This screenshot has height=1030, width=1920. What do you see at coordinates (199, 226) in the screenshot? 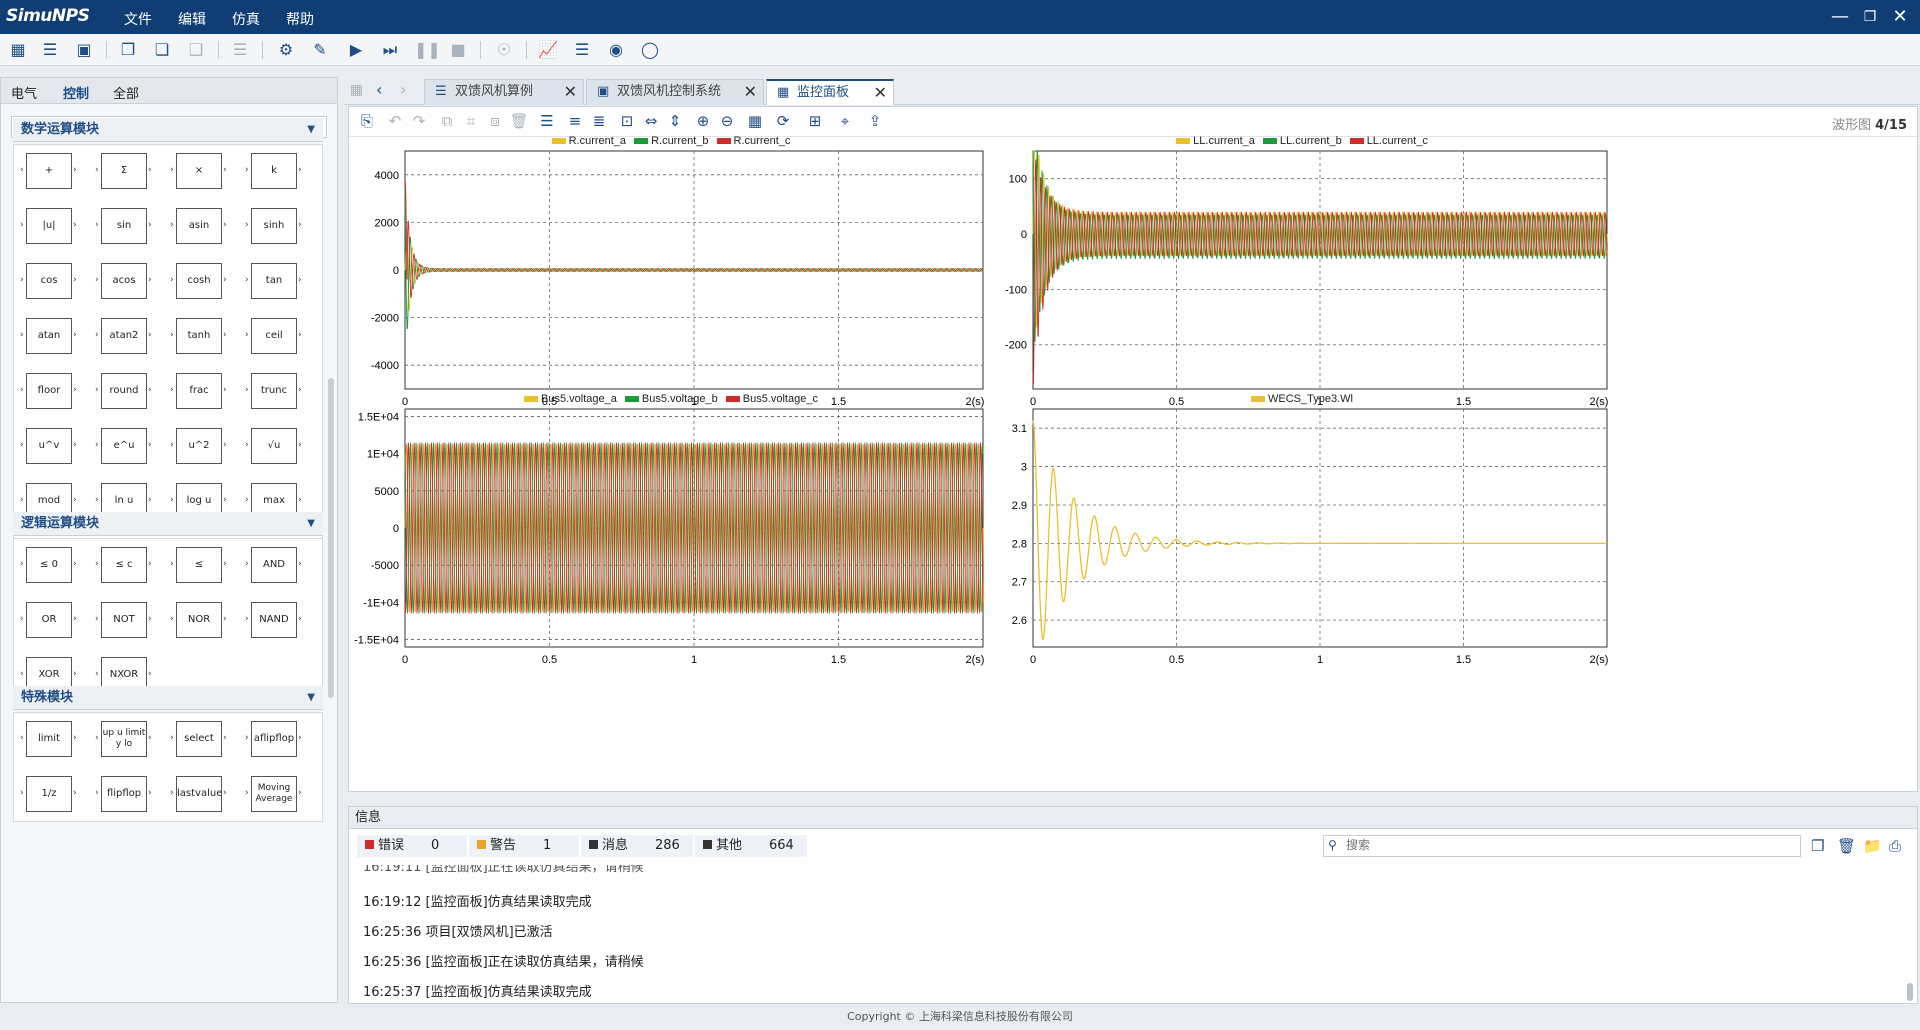
I see `block-item: asin` at bounding box center [199, 226].